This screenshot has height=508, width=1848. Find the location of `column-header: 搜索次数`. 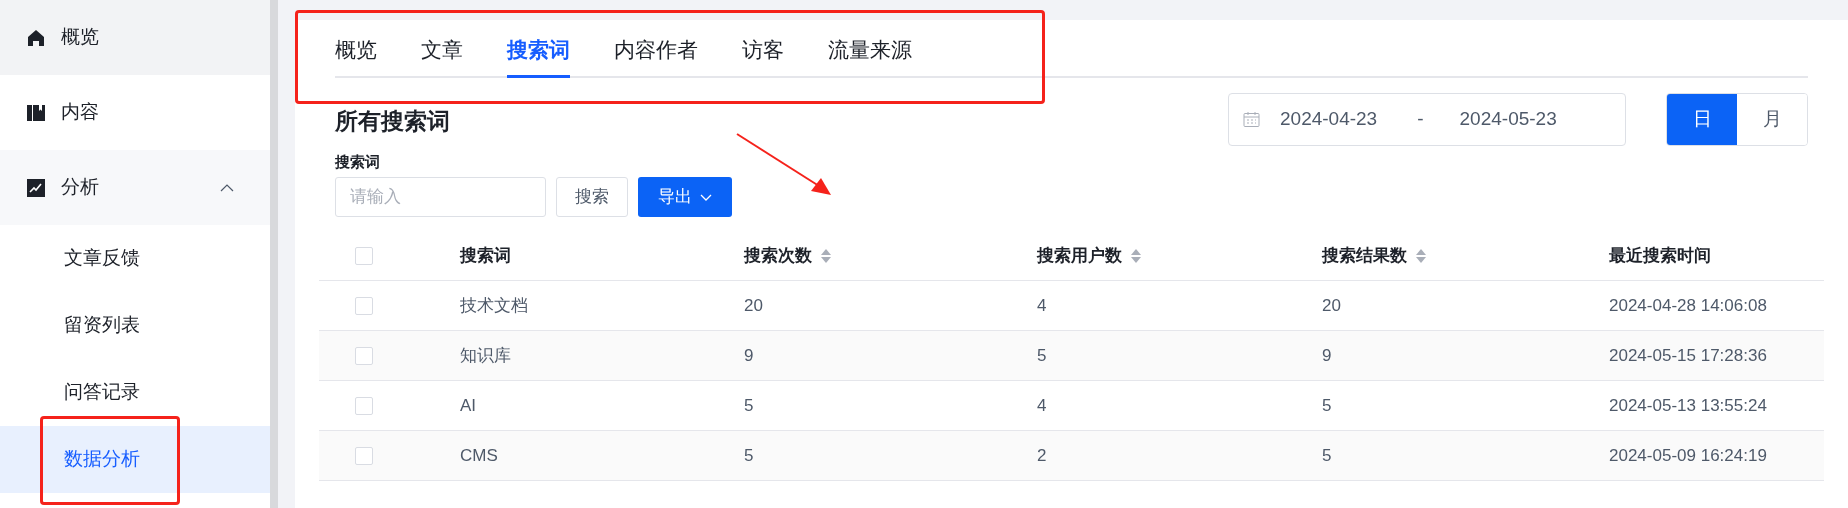

column-header: 搜索次数 is located at coordinates (788, 255).